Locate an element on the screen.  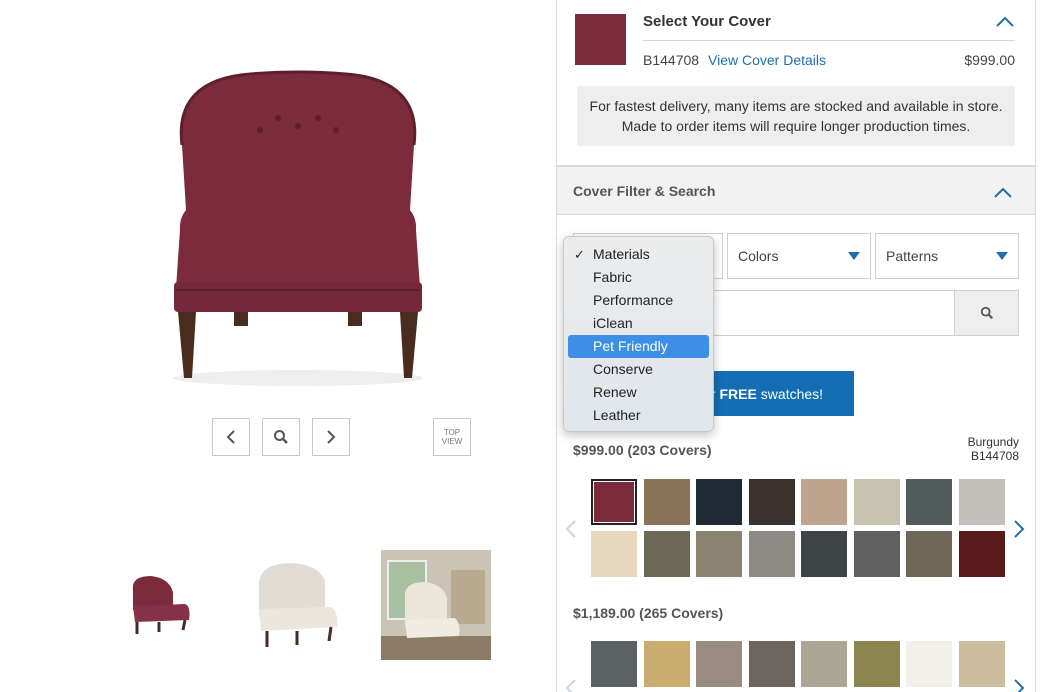
colors-select-label: Colors is located at coordinates (758, 256).